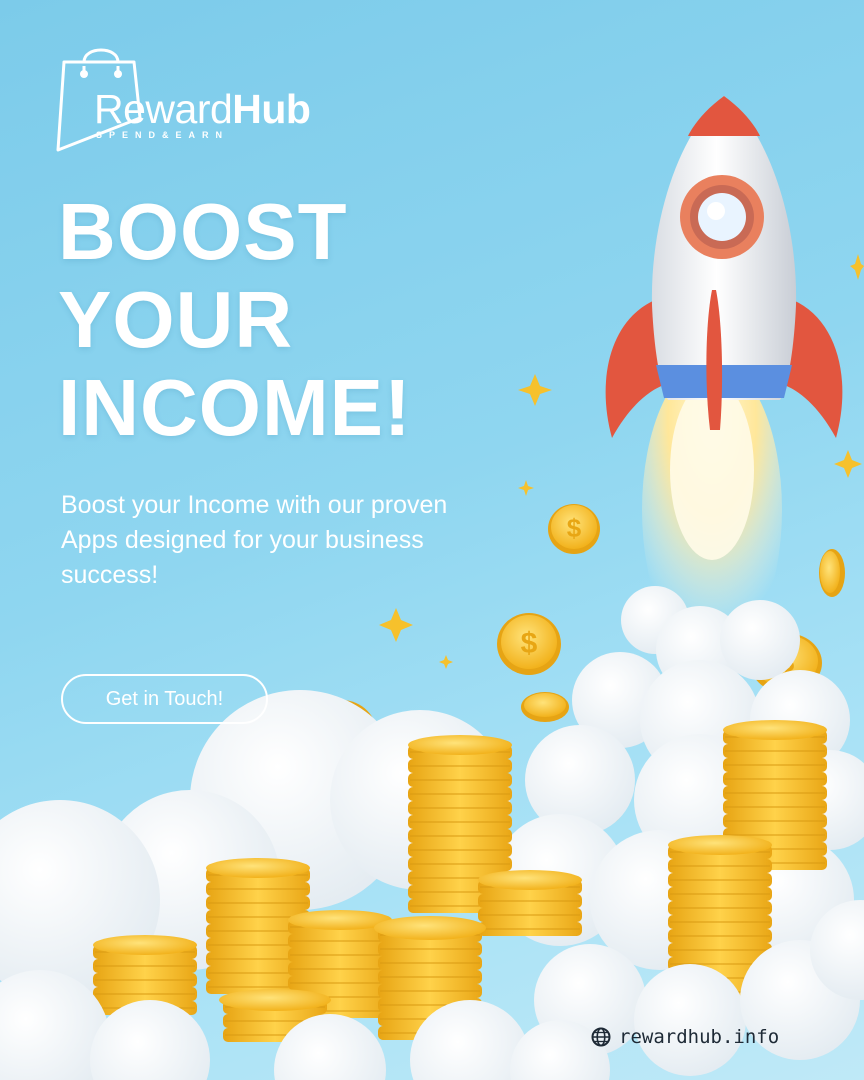 This screenshot has width=864, height=1080. What do you see at coordinates (203, 231) in the screenshot?
I see `headline-line-1: BOOST` at bounding box center [203, 231].